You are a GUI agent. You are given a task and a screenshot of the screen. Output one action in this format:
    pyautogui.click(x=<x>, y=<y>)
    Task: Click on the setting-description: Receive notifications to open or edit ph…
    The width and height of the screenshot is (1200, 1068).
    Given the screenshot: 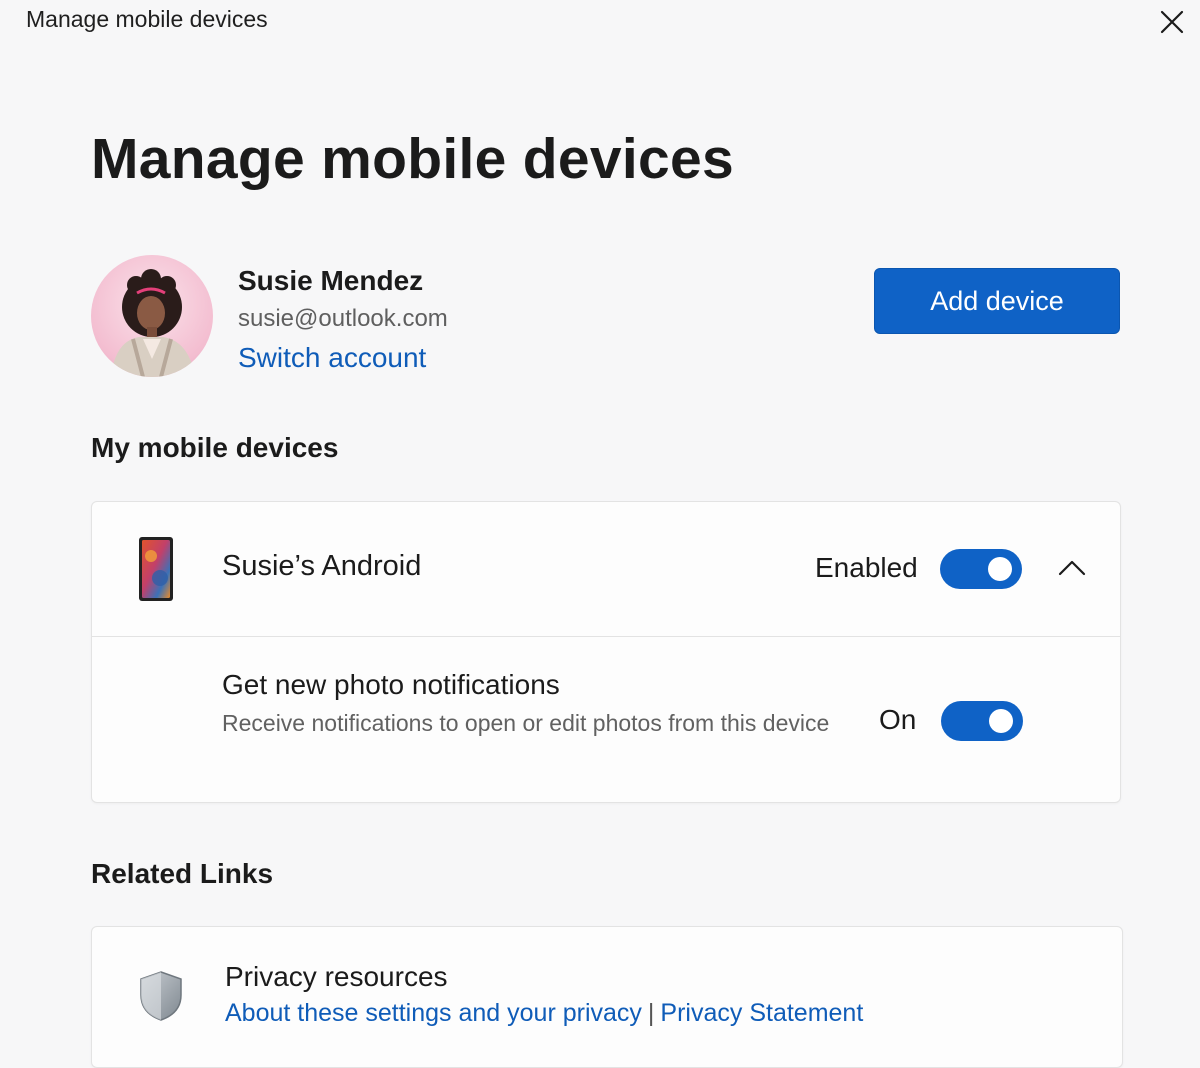 What is the action you would take?
    pyautogui.click(x=526, y=723)
    